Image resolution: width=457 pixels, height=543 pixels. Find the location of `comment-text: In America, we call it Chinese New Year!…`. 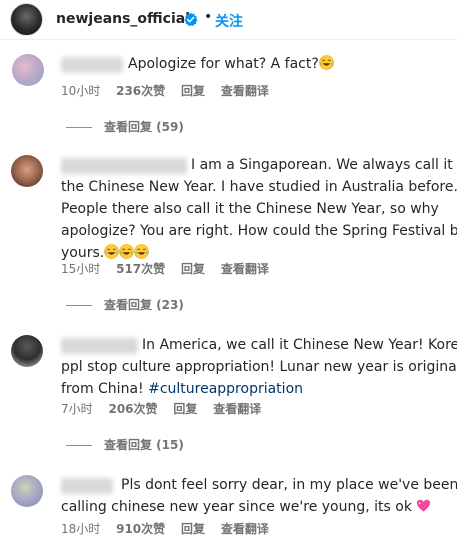

comment-text: In America, we call it Chinese New Year!… is located at coordinates (259, 367).